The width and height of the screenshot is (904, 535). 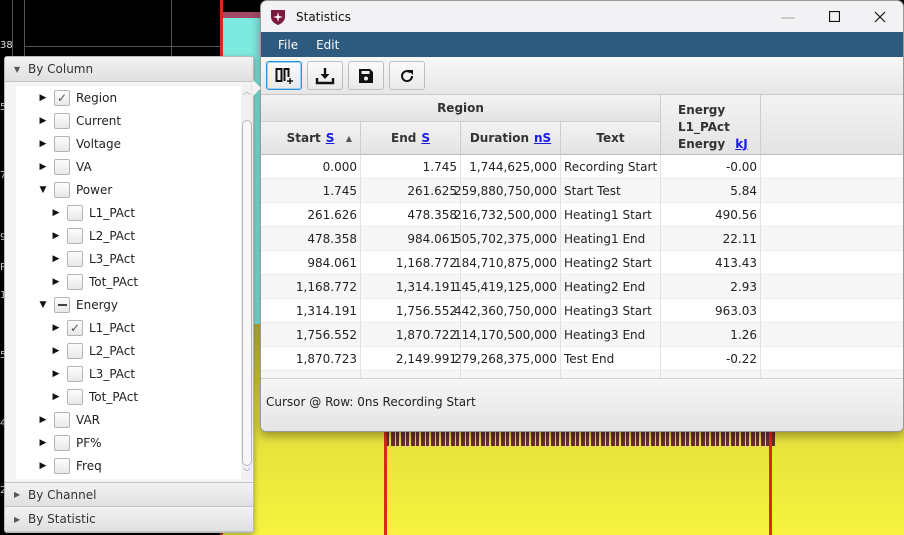 What do you see at coordinates (24, 30) in the screenshot?
I see `grid-line` at bounding box center [24, 30].